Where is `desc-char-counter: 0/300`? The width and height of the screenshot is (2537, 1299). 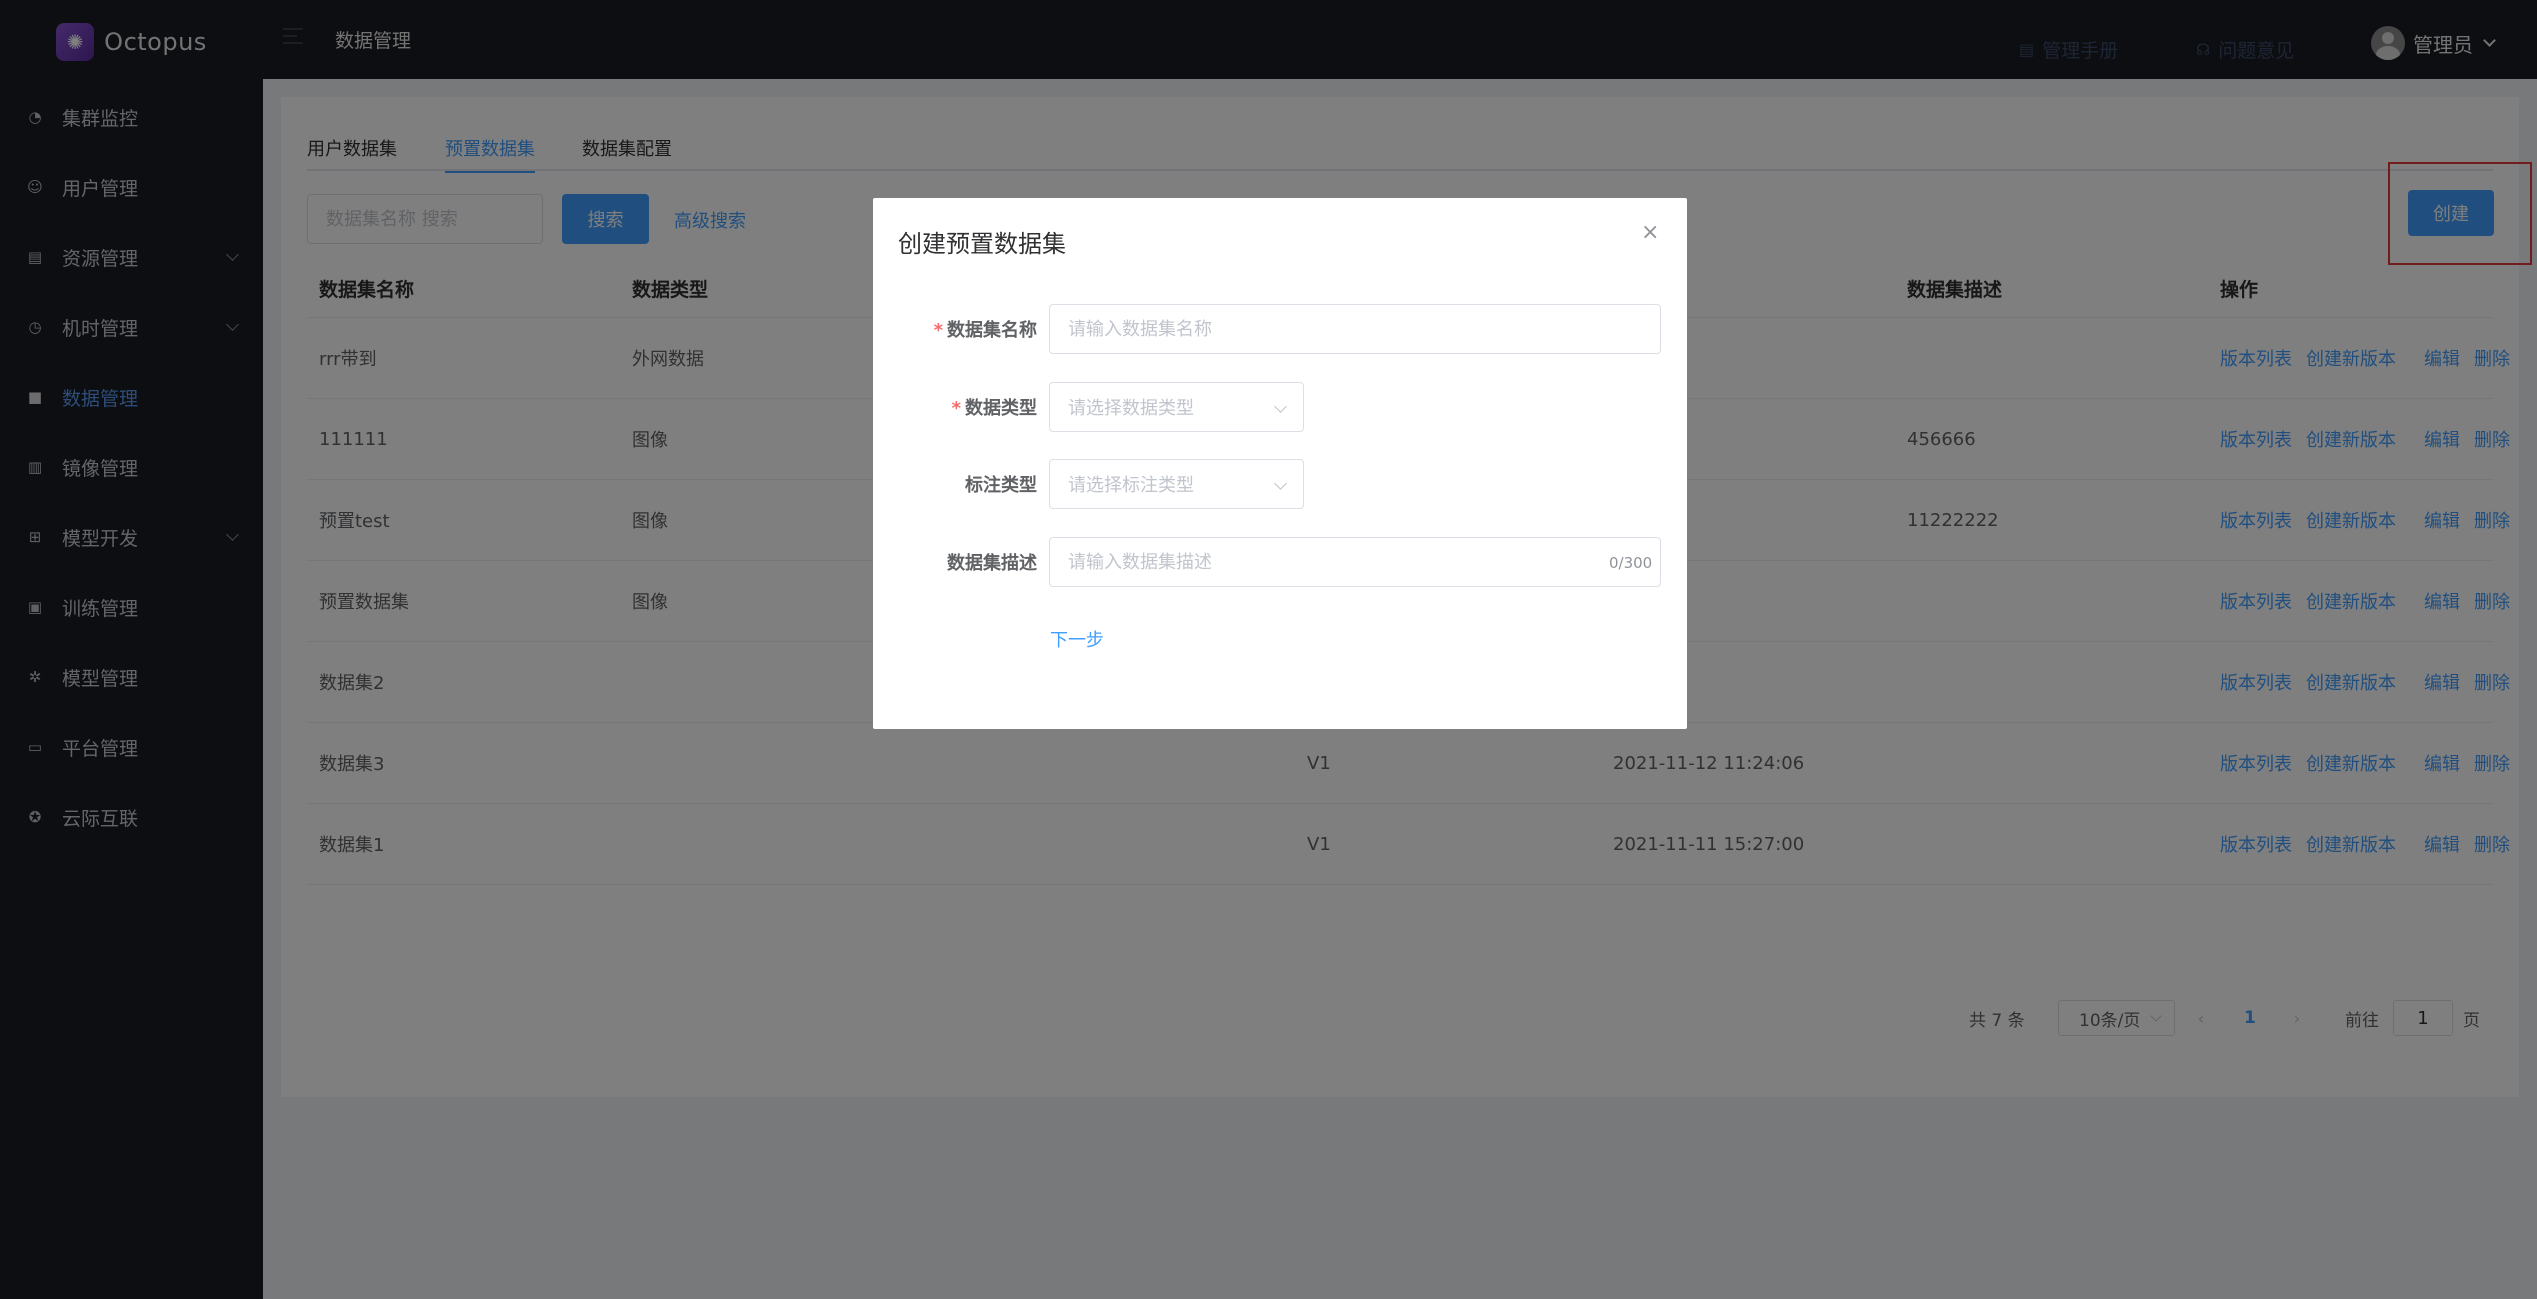
desc-char-counter: 0/300 is located at coordinates (1631, 563).